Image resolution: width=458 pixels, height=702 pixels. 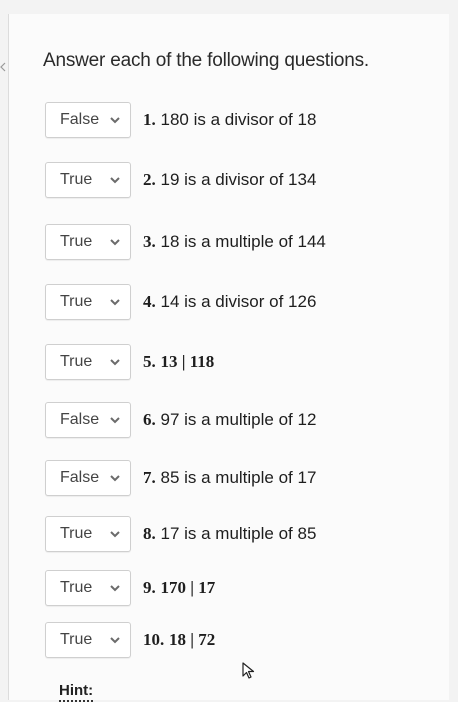 I want to click on question-text: 7. 85 is a multiple of 17, so click(x=229, y=478).